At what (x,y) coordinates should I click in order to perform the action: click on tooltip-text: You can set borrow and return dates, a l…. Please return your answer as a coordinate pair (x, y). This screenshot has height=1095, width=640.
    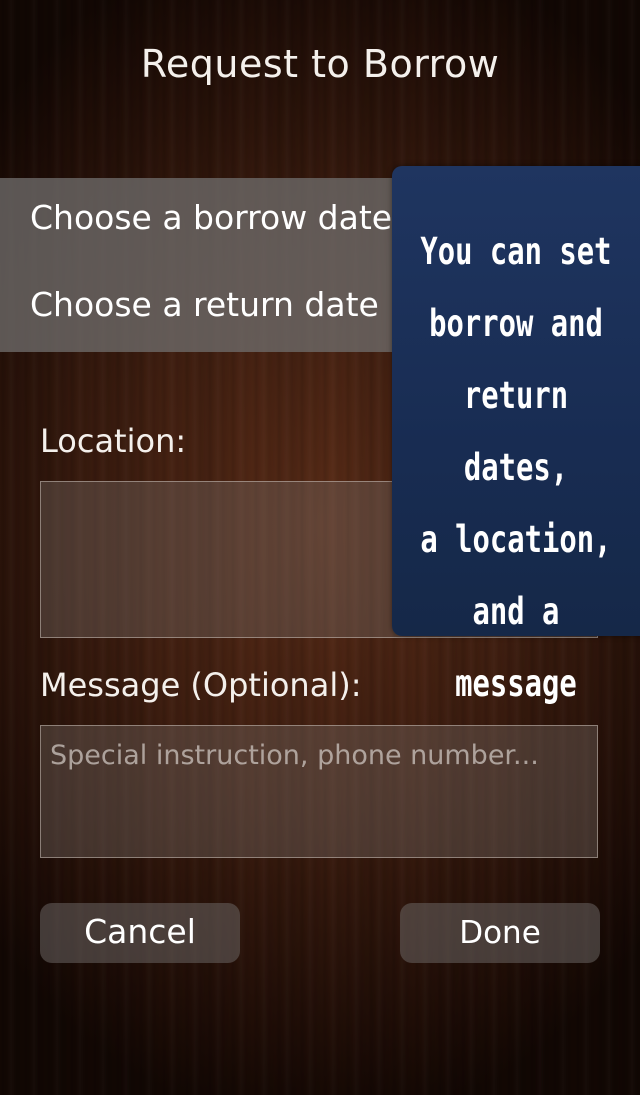
    Looking at the image, I should click on (516, 467).